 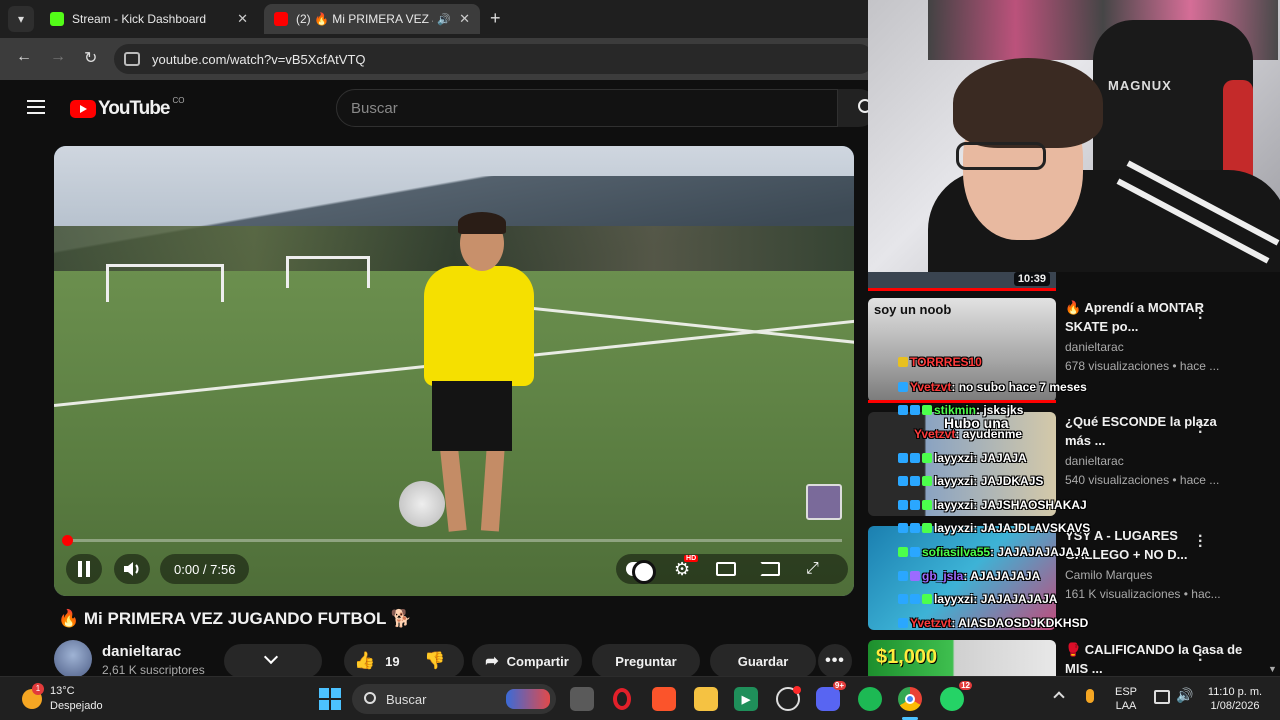 I want to click on volume-button, so click(x=132, y=569).